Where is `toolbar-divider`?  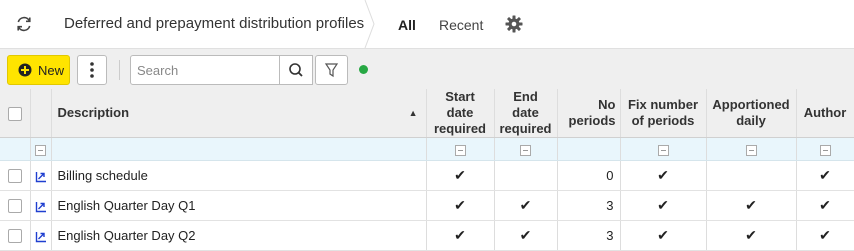
toolbar-divider is located at coordinates (119, 70).